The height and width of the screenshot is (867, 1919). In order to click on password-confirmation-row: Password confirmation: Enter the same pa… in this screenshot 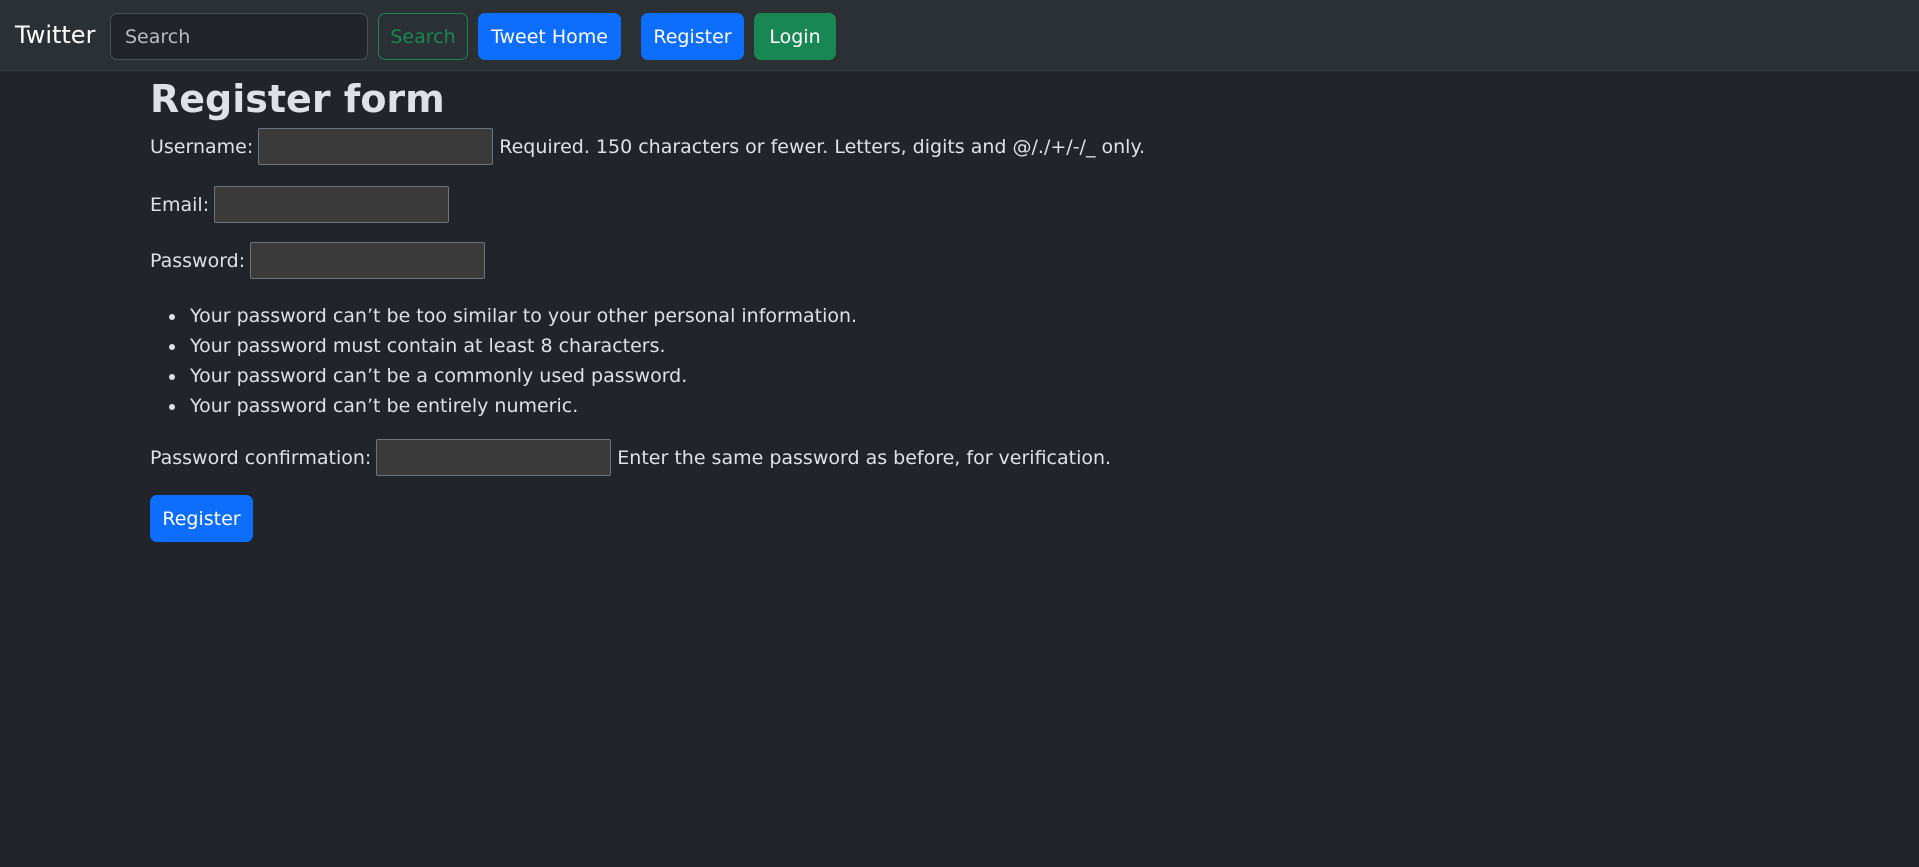, I will do `click(630, 457)`.